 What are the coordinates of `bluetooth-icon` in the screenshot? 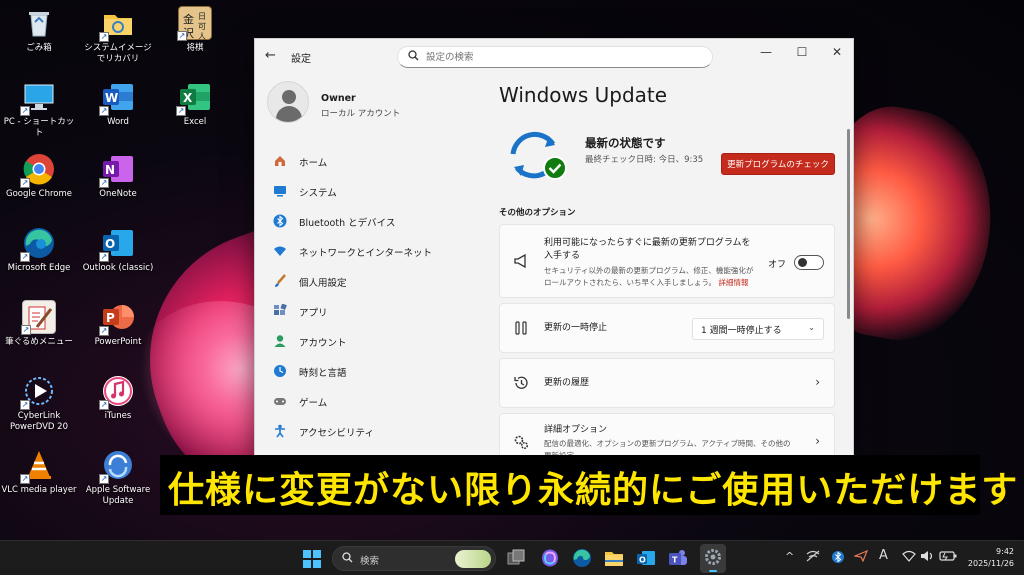 It's located at (838, 558).